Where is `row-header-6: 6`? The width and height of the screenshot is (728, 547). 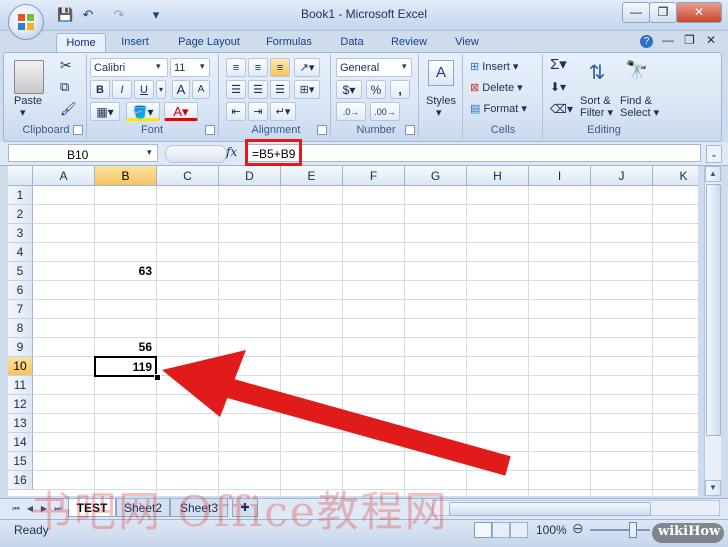
row-header-6: 6 is located at coordinates (20, 290).